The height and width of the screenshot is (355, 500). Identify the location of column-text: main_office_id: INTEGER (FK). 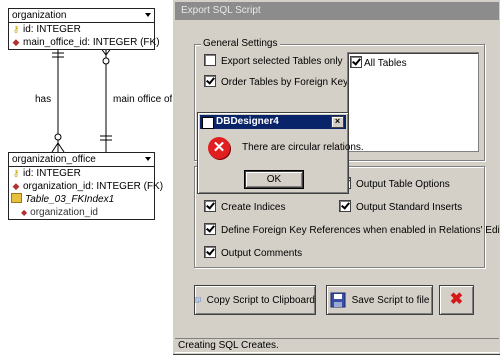
(91, 42).